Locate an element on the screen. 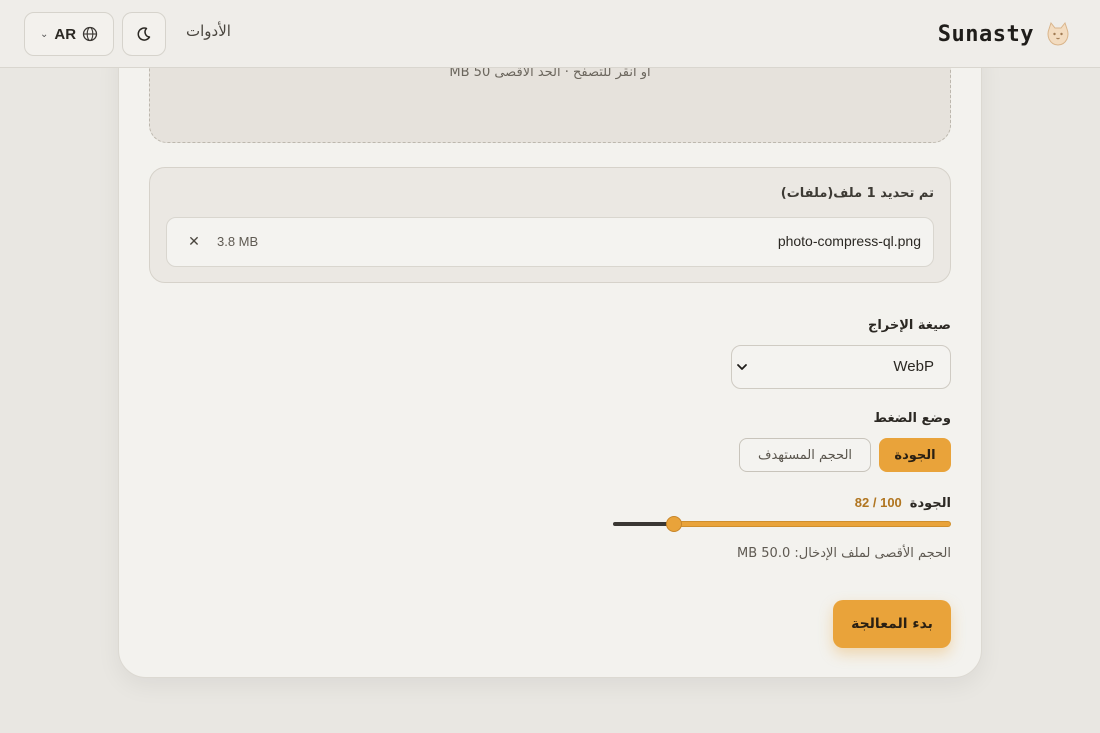 This screenshot has width=1100, height=733. slider-thumb is located at coordinates (674, 524).